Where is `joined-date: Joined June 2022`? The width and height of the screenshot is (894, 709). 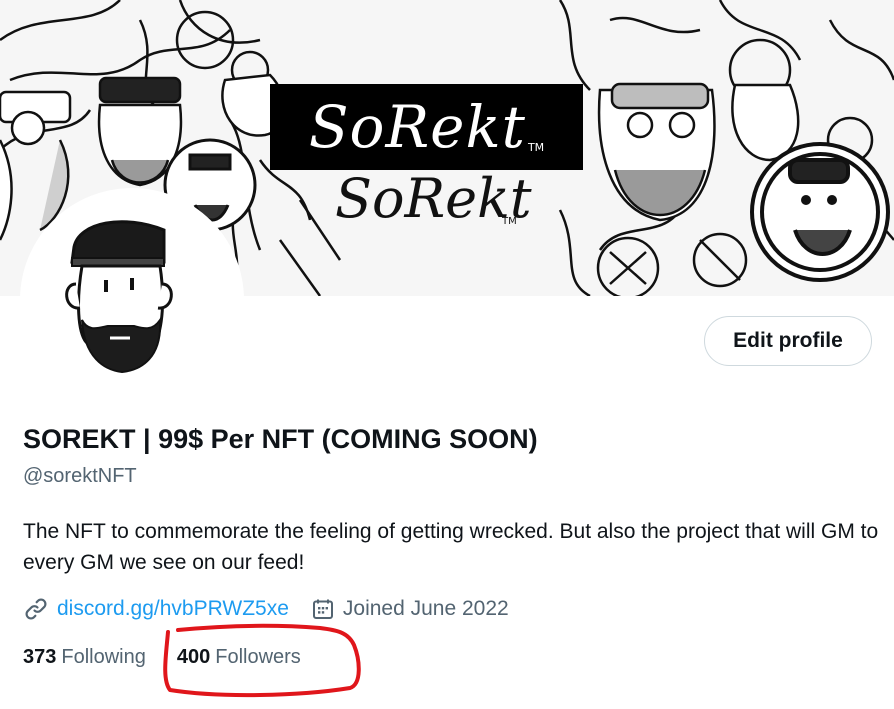 joined-date: Joined June 2022 is located at coordinates (425, 608).